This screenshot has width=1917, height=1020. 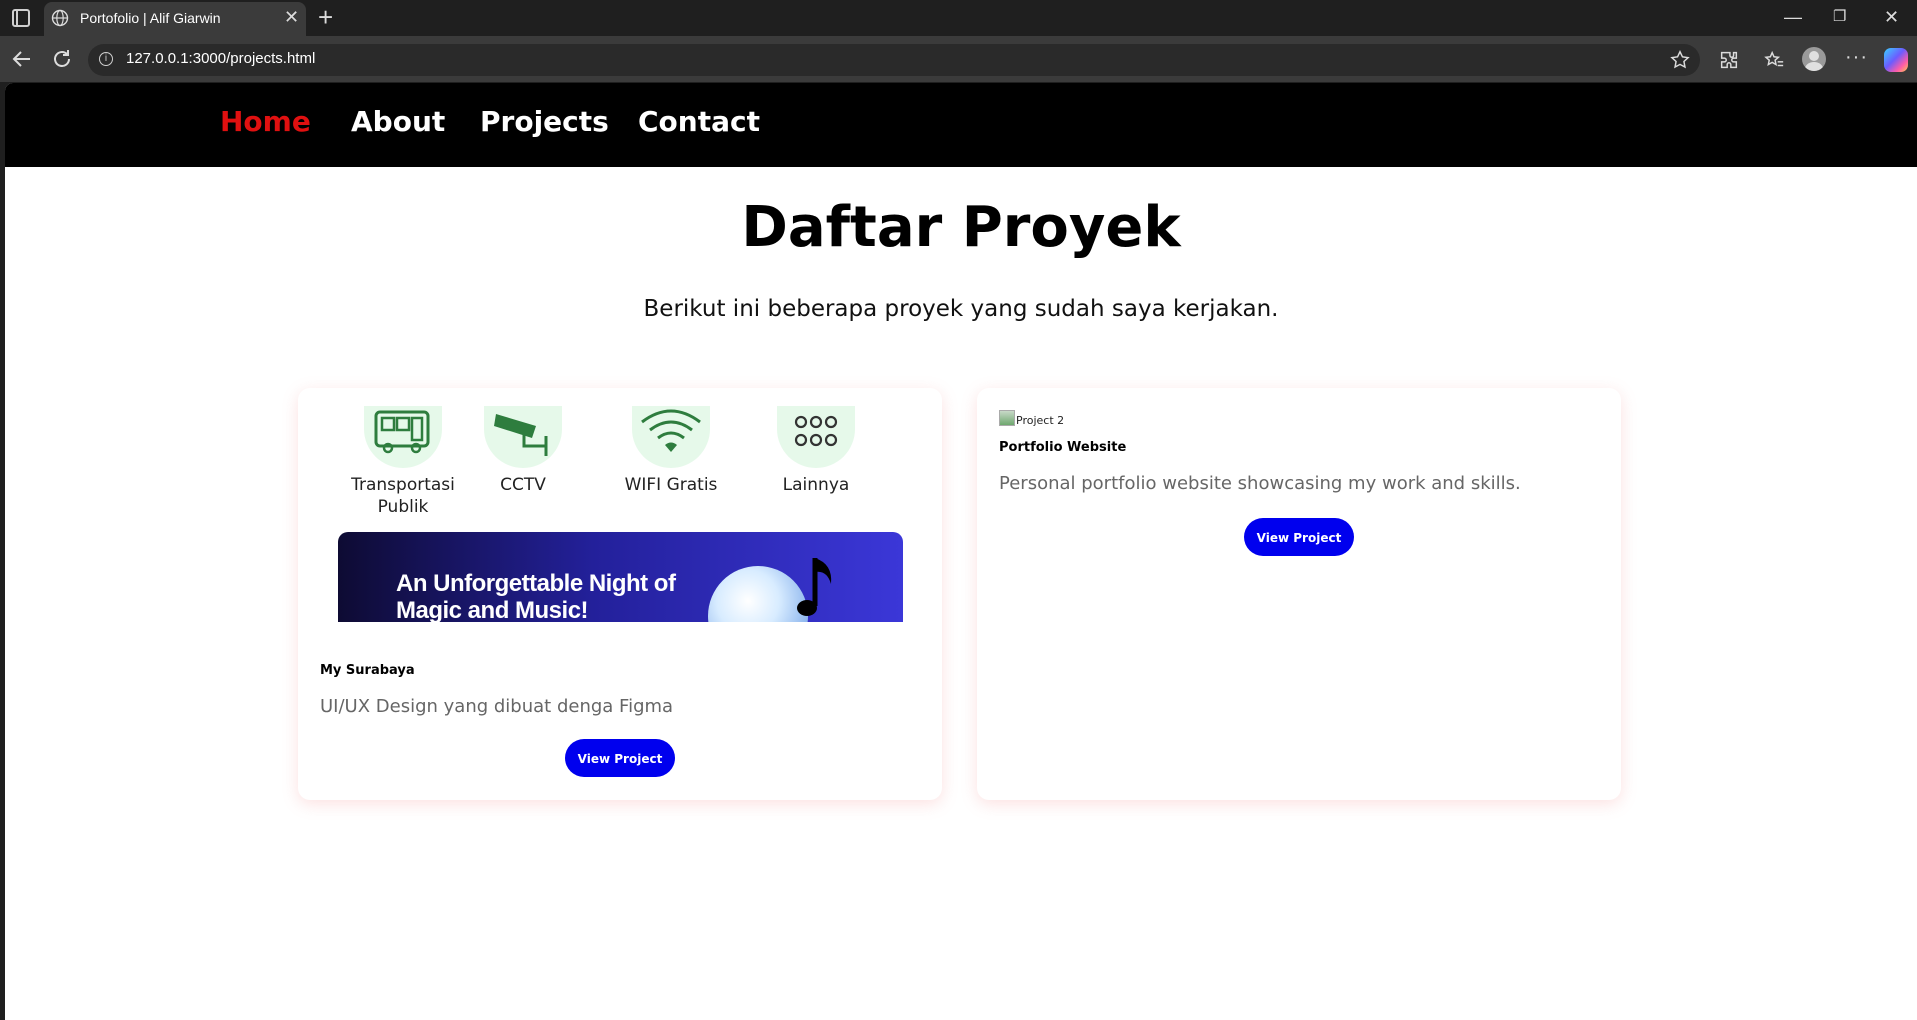 What do you see at coordinates (671, 437) in the screenshot?
I see `wifi-icon` at bounding box center [671, 437].